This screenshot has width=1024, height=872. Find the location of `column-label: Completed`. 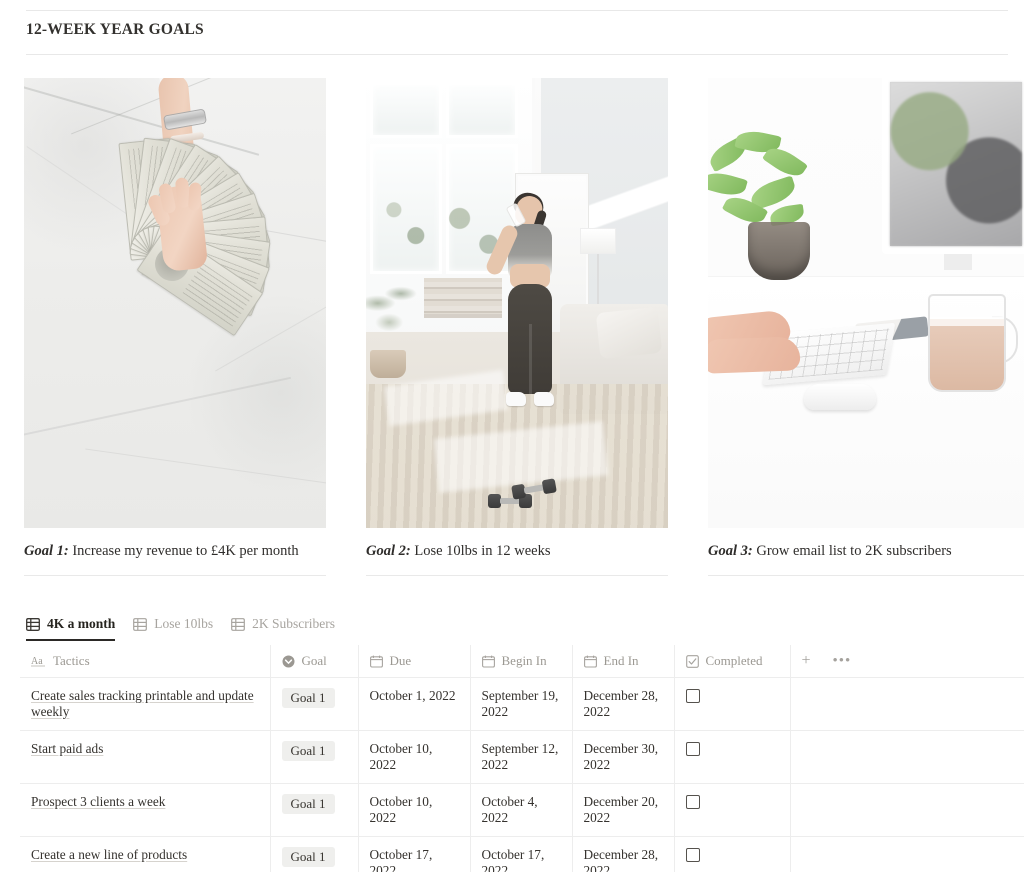

column-label: Completed is located at coordinates (734, 660).